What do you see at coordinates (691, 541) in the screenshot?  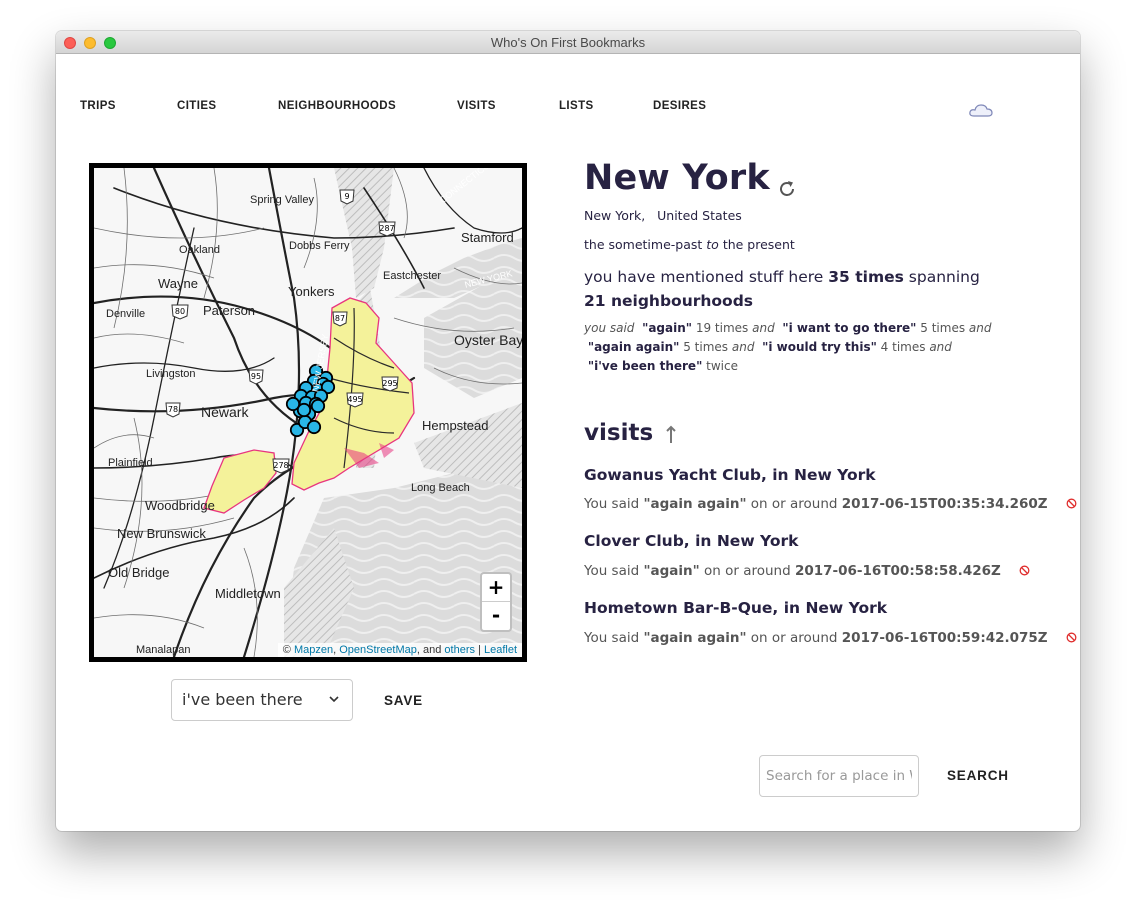 I see `visit-title: Clover Club, in New York` at bounding box center [691, 541].